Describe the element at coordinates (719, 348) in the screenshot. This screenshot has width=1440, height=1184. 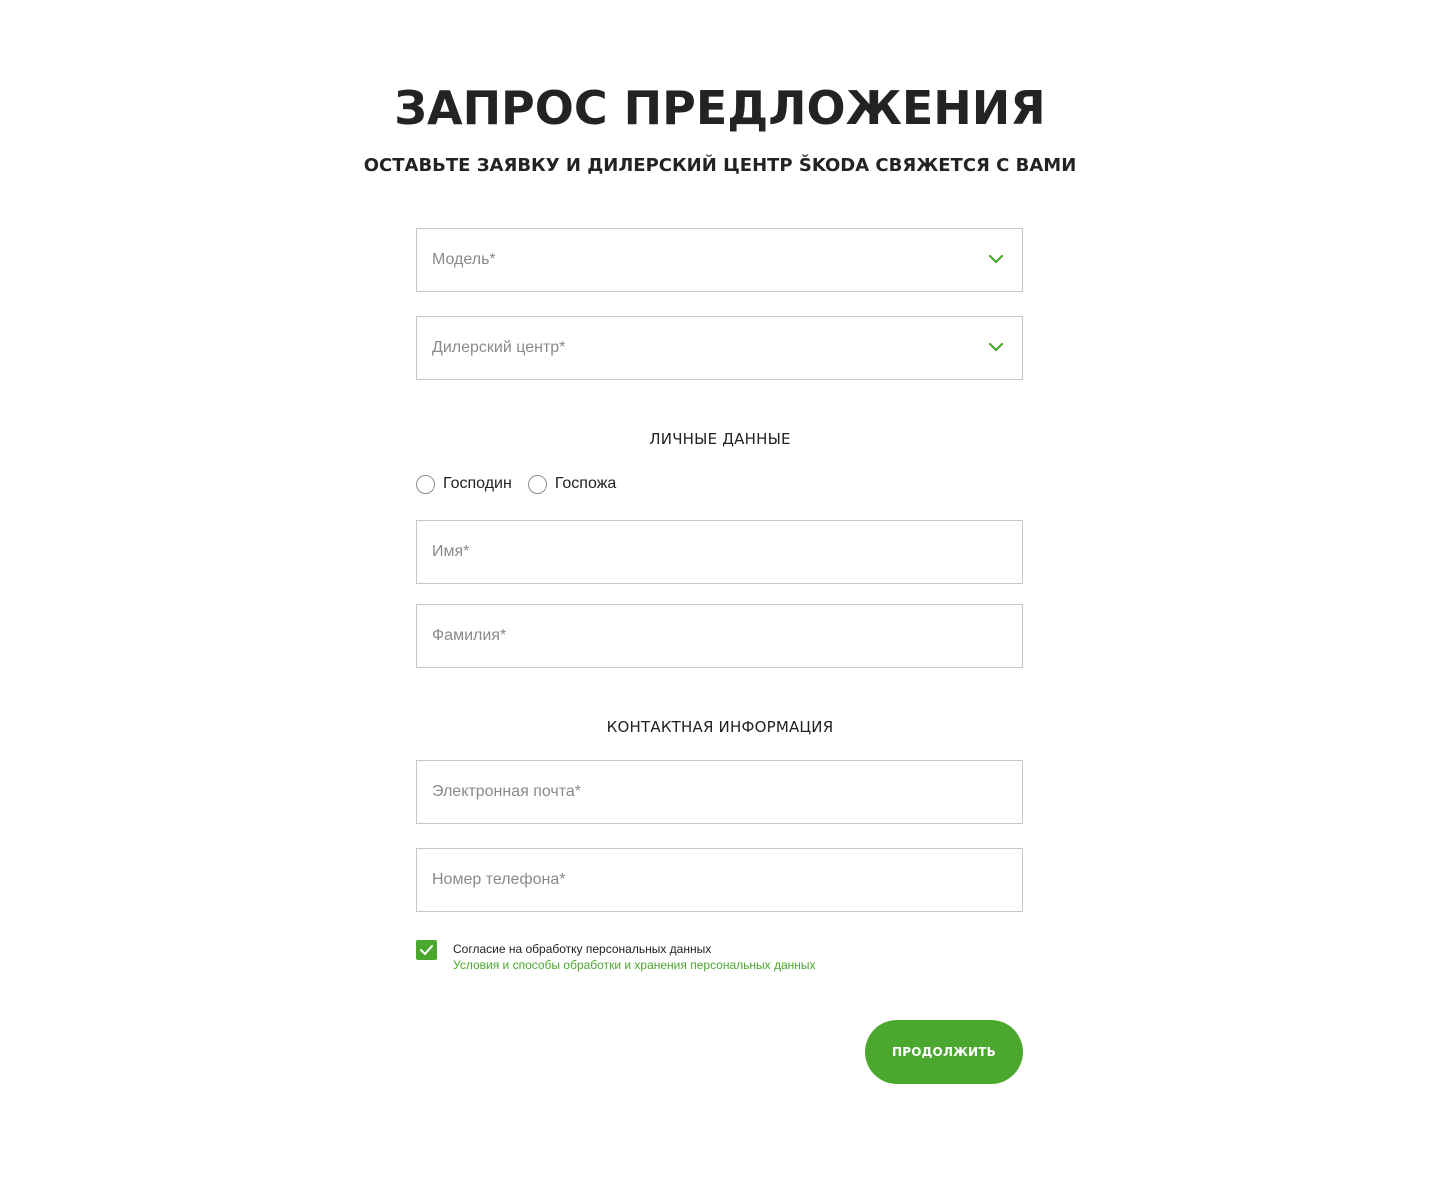
I see `dealer-select: Дилерский центр*` at that location.